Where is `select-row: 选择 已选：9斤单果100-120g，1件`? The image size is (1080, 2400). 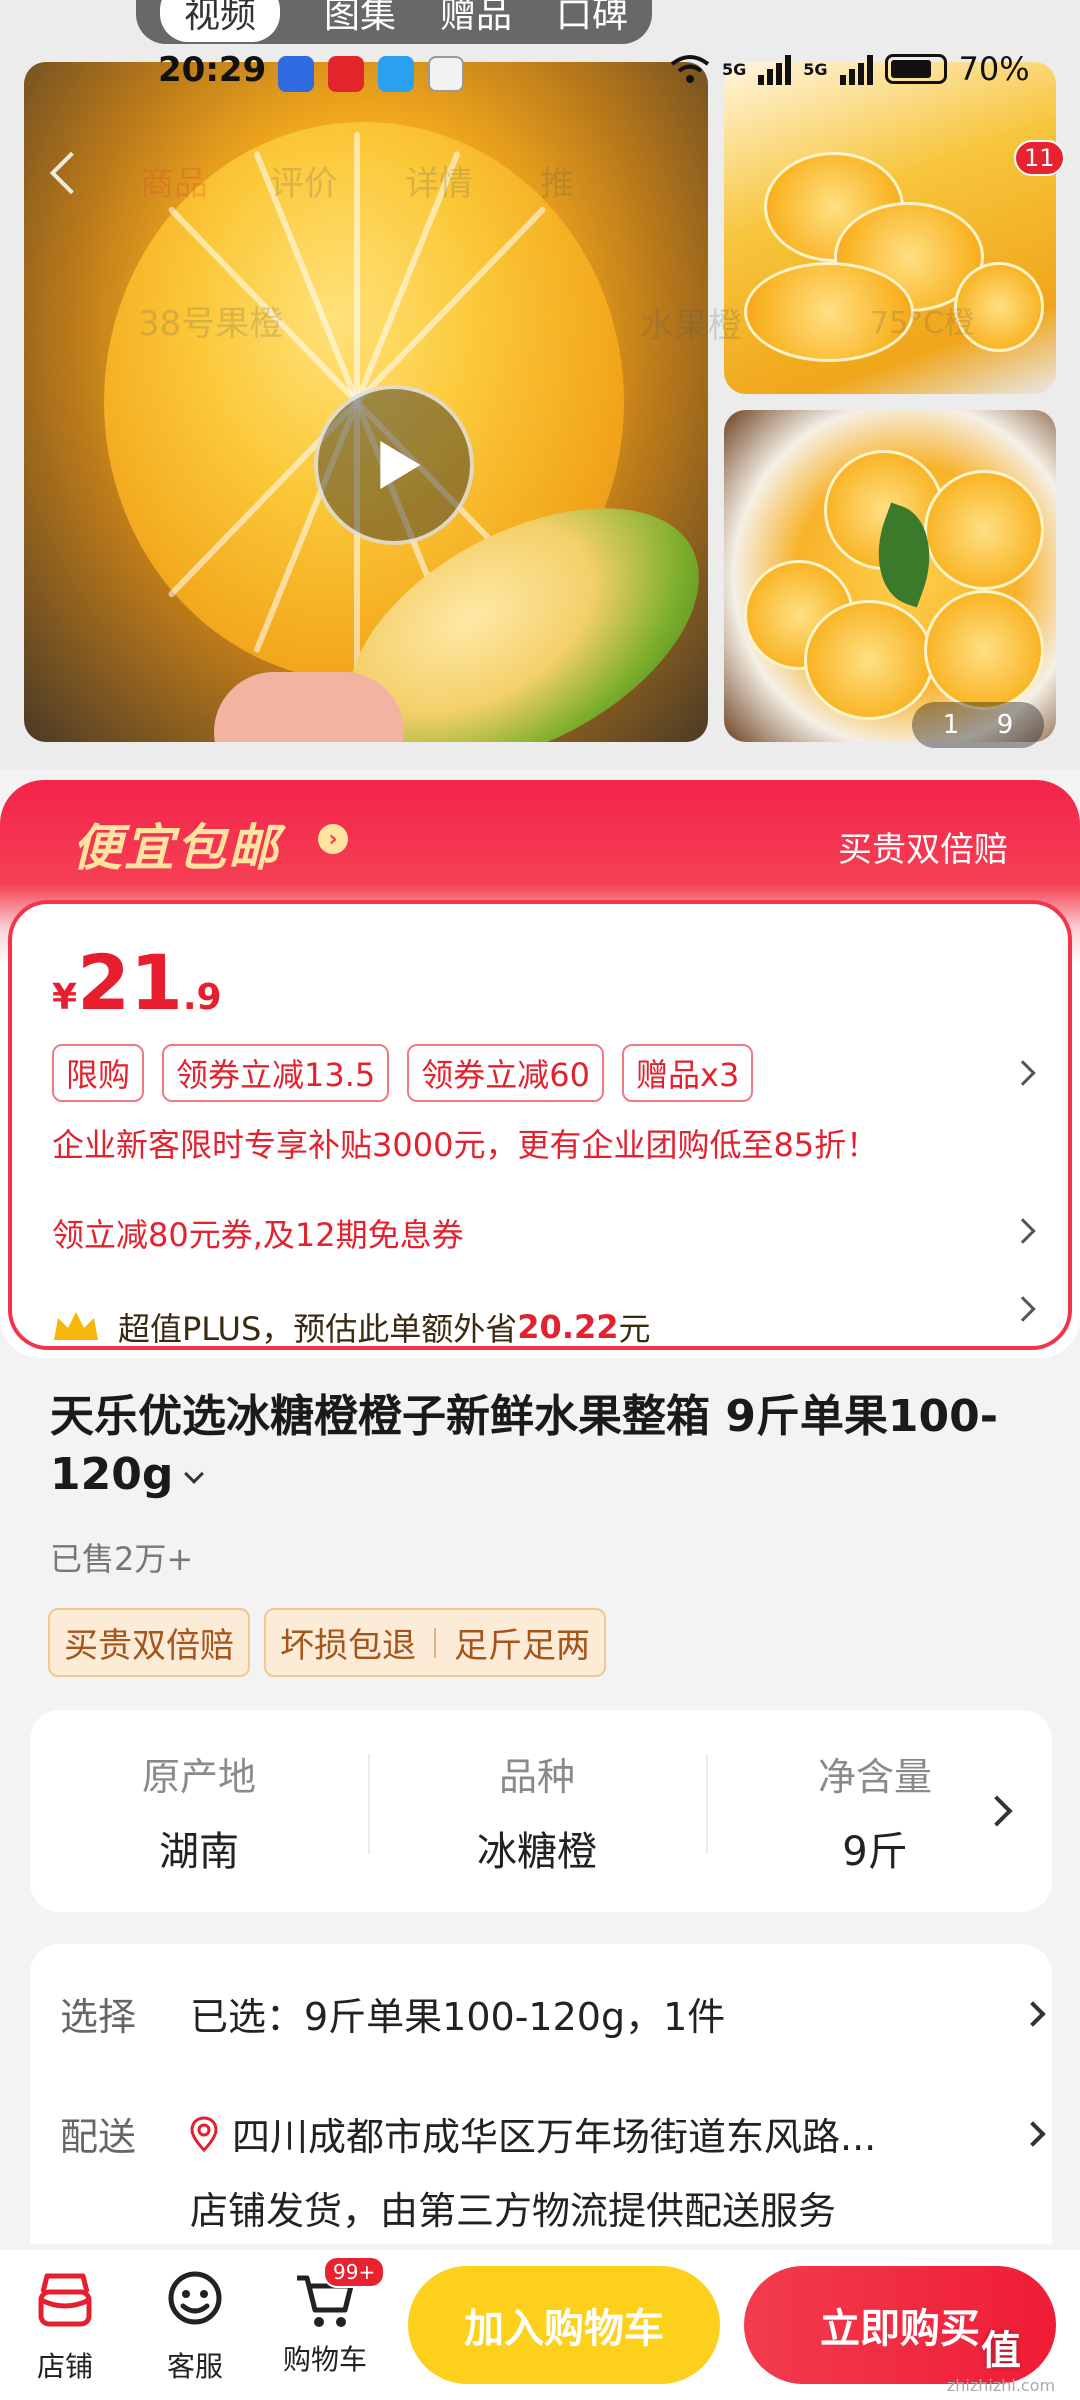
select-row: 选择 已选：9斤单果100-120g，1件 is located at coordinates (553, 2013).